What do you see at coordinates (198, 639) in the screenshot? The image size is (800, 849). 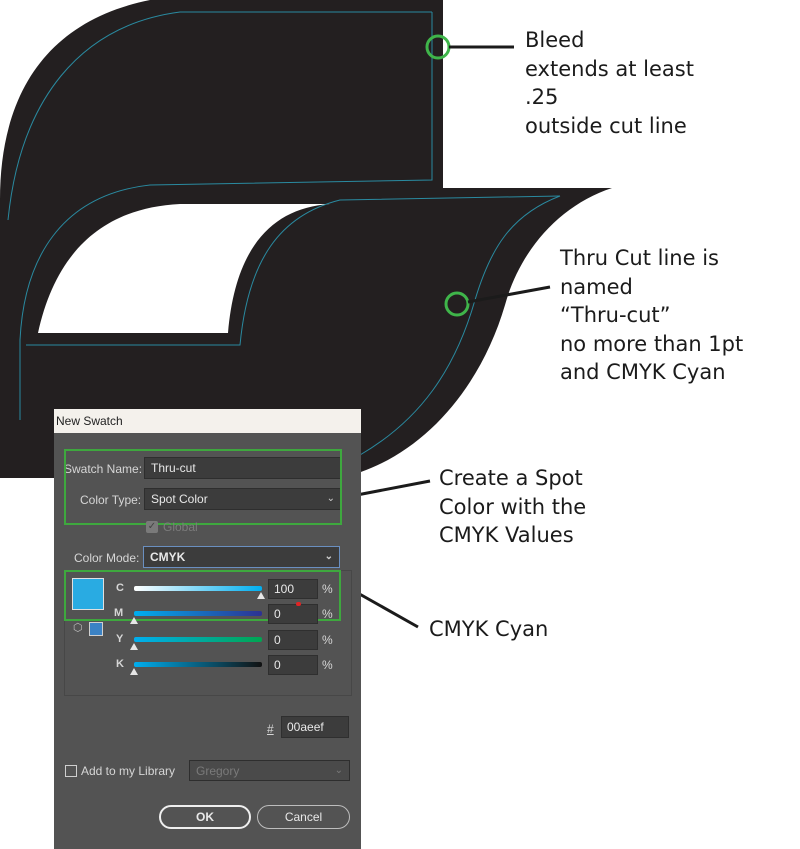 I see `channel-y-slider` at bounding box center [198, 639].